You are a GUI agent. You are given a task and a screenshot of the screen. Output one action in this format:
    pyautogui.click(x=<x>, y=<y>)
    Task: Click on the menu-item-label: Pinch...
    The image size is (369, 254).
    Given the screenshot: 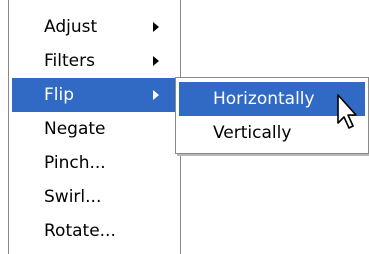 What is the action you would take?
    pyautogui.click(x=75, y=163)
    